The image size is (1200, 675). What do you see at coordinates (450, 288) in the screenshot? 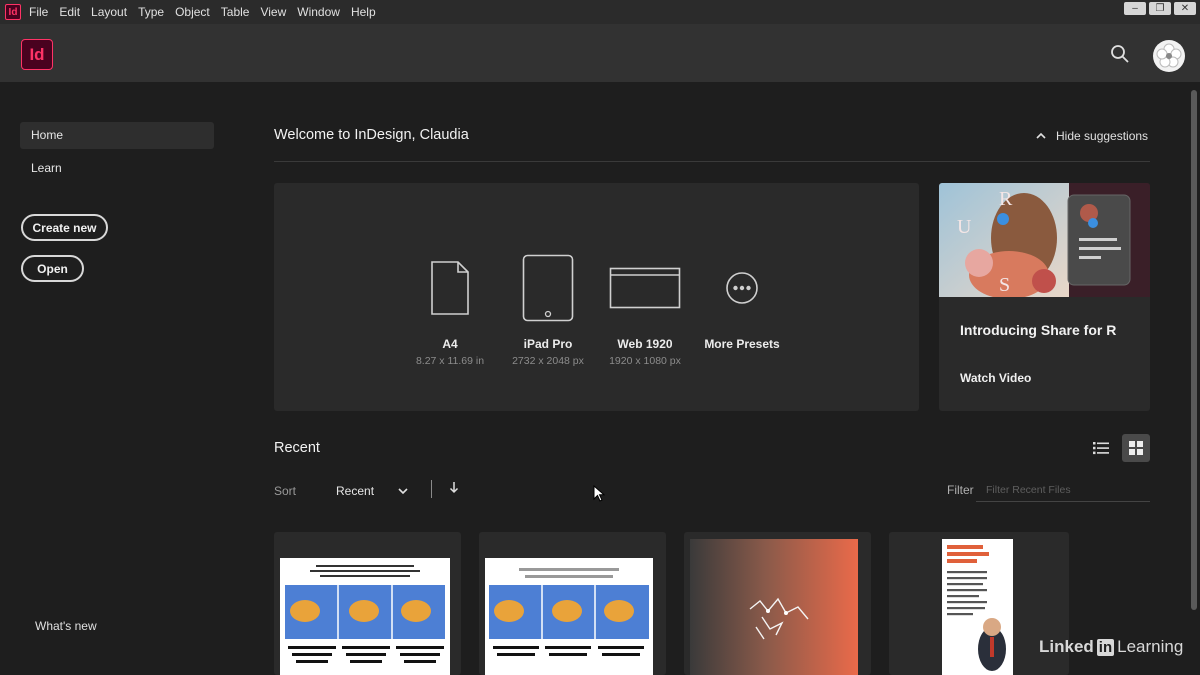
I see `document-icon` at bounding box center [450, 288].